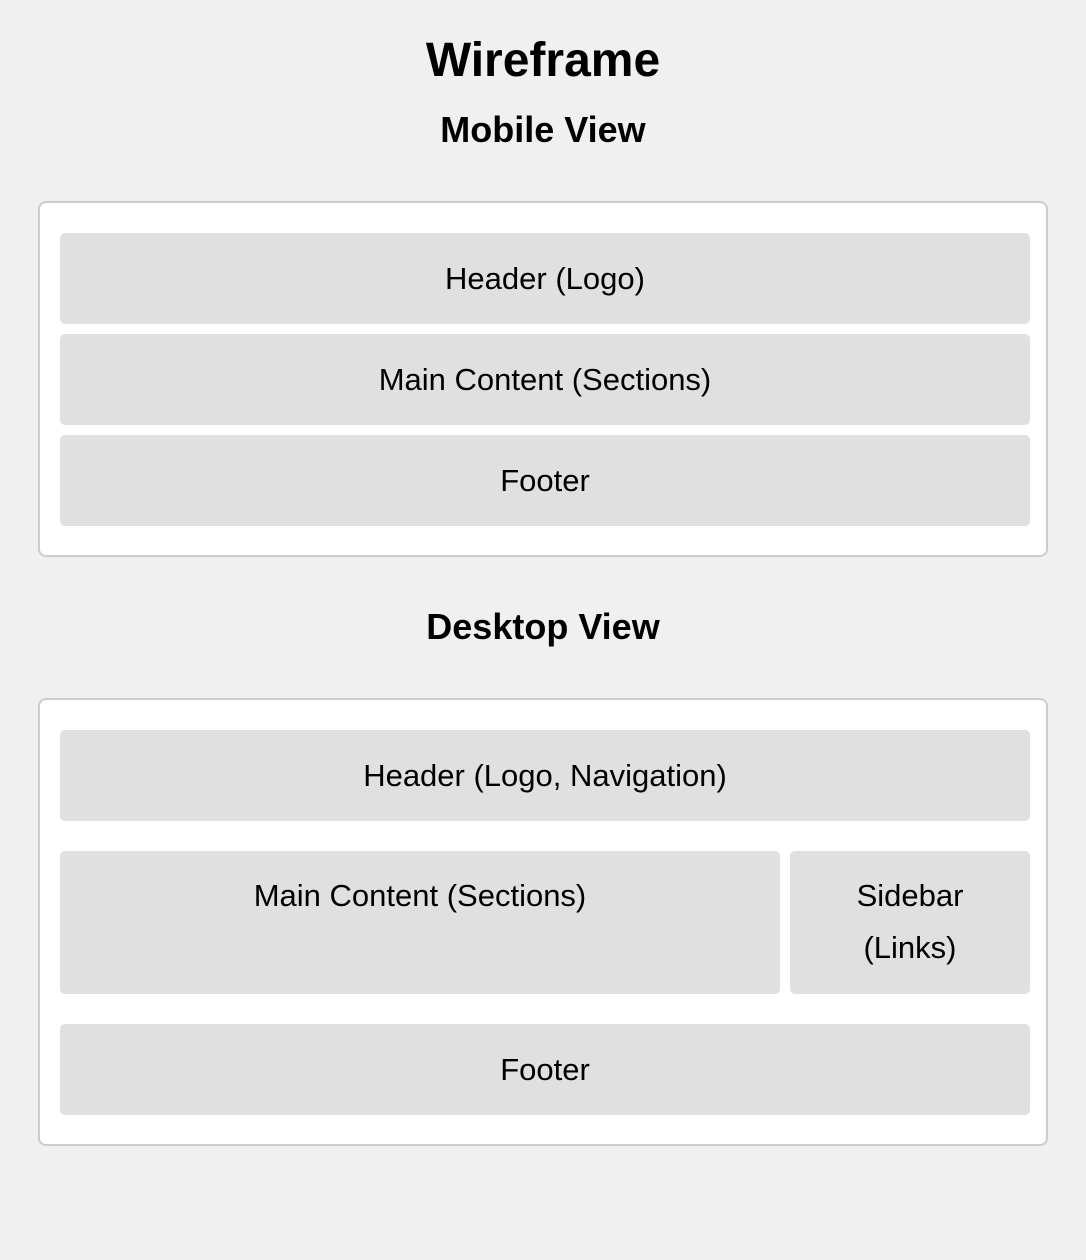  I want to click on mobile-main-content-block: Main Content (Sections), so click(545, 379).